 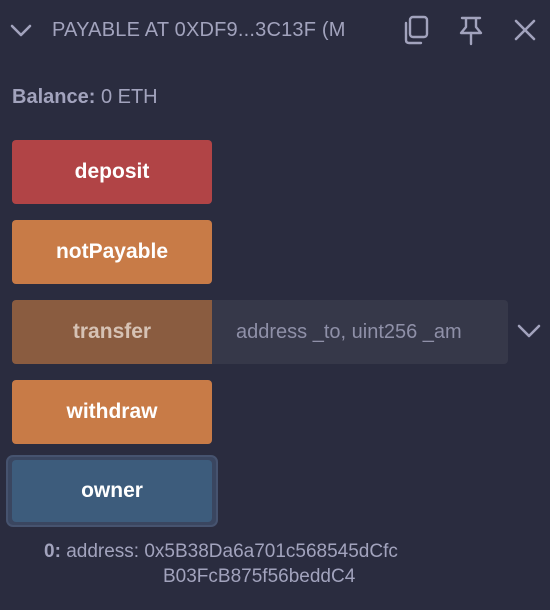 What do you see at coordinates (525, 30) in the screenshot?
I see `close-icon` at bounding box center [525, 30].